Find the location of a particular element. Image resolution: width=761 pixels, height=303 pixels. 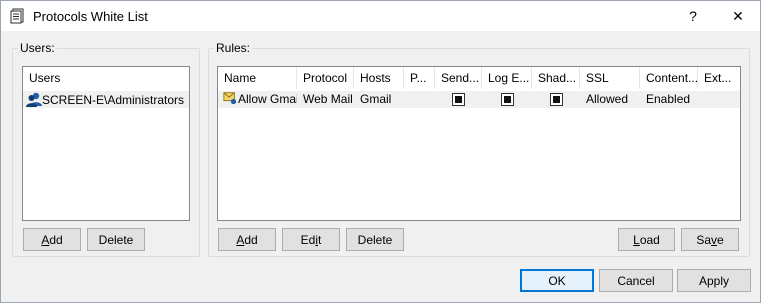

ok-button: OK is located at coordinates (557, 280).